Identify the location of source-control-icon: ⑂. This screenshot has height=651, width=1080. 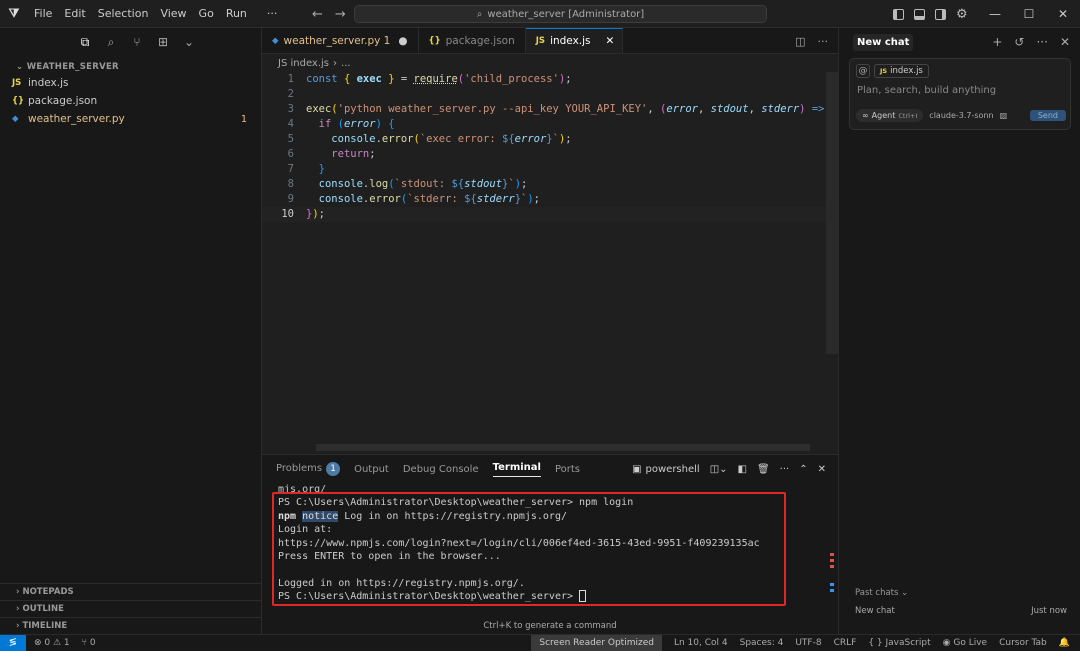
(137, 42).